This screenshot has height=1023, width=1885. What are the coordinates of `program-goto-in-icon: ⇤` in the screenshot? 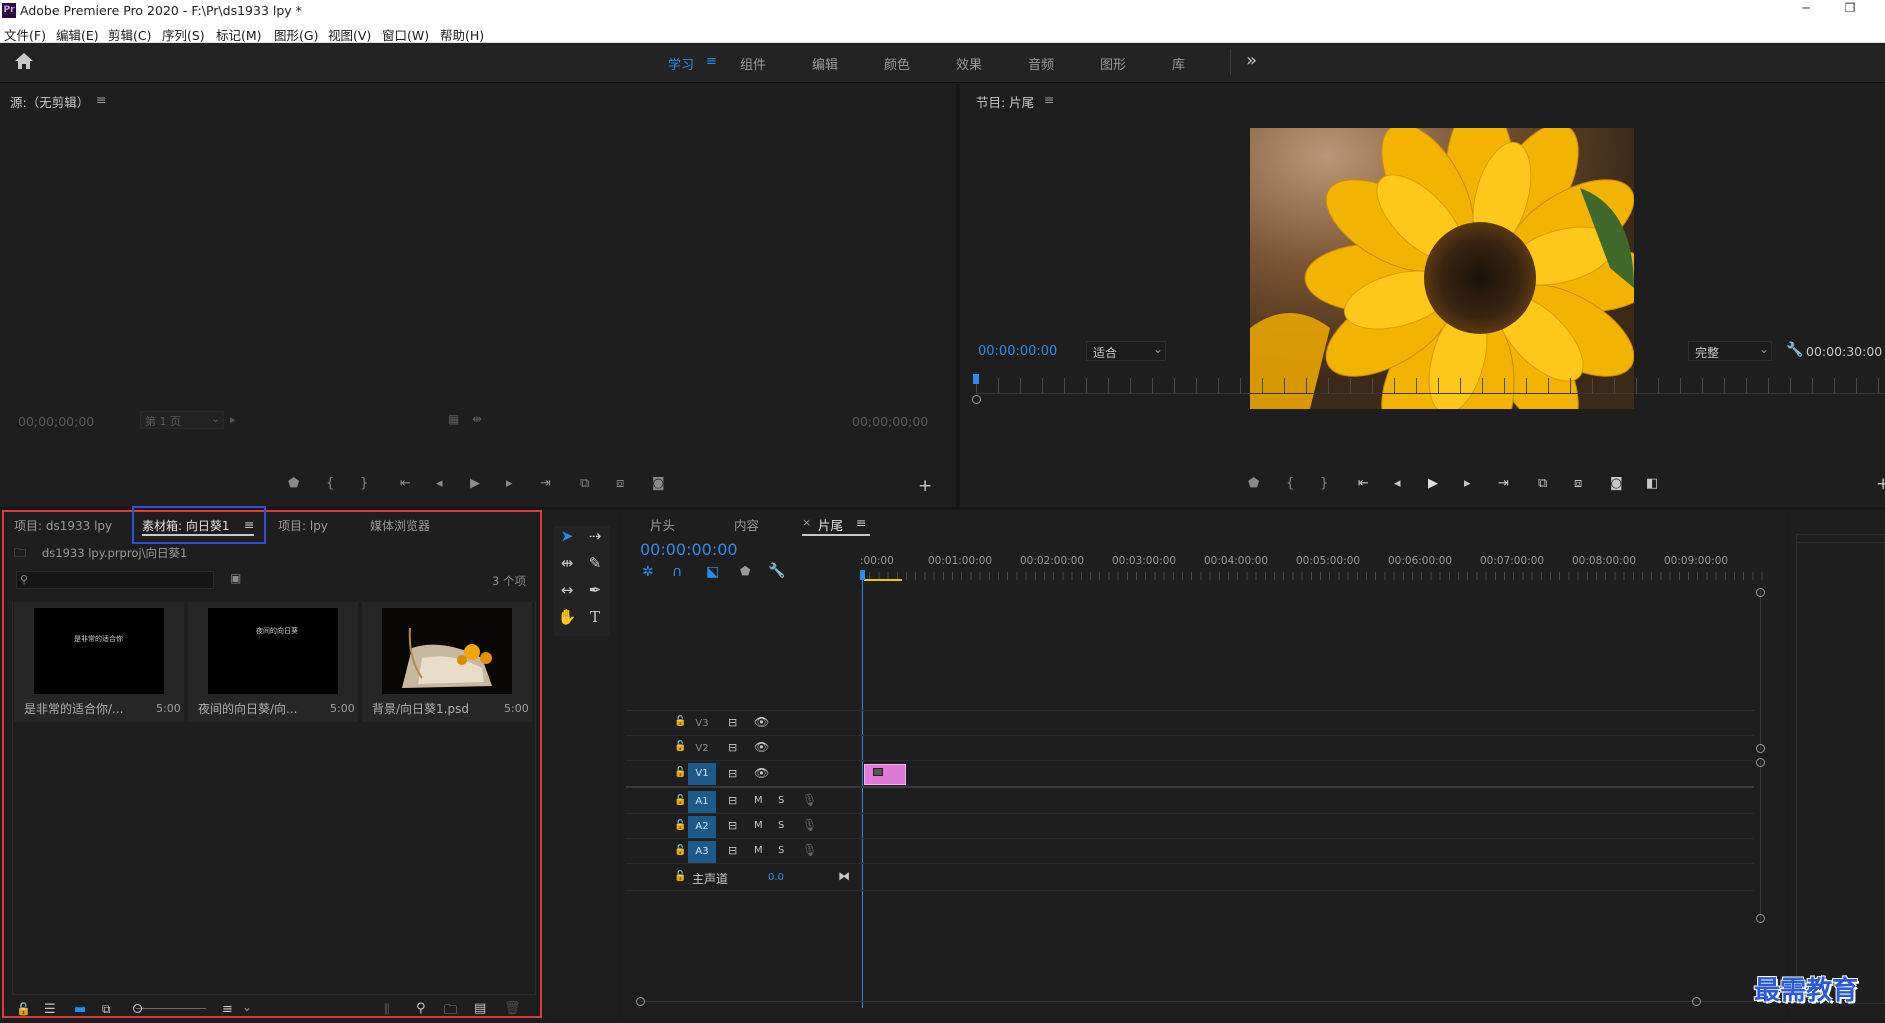 It's located at (1363, 483).